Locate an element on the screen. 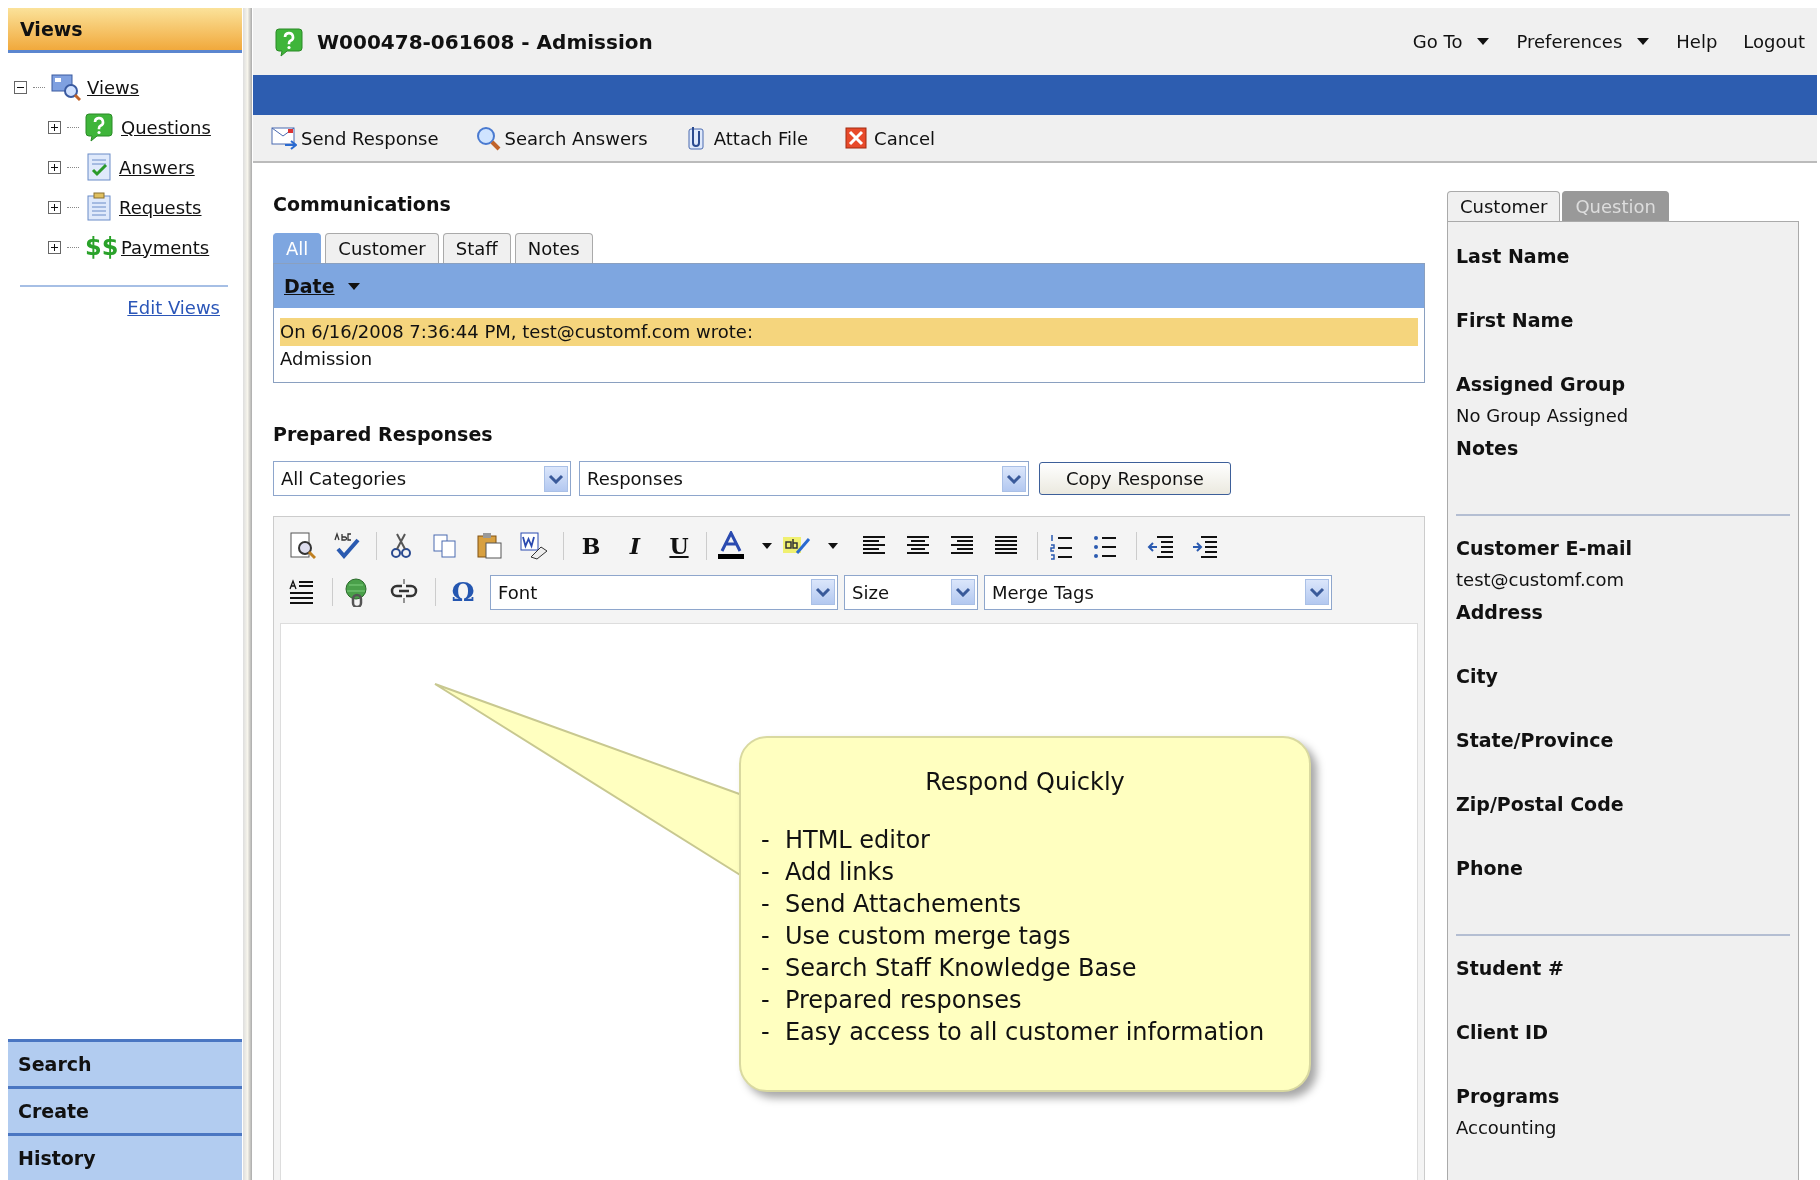 The width and height of the screenshot is (1820, 1180). sidebar-section: Search is located at coordinates (125, 1062).